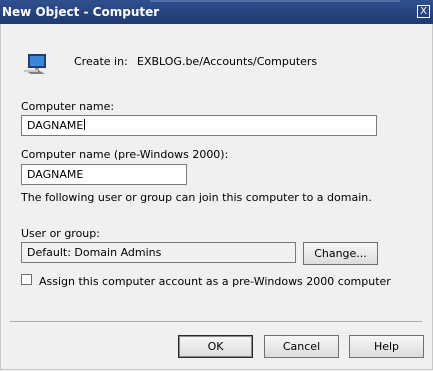 This screenshot has height=371, width=433. I want to click on close-icon: X, so click(423, 11).